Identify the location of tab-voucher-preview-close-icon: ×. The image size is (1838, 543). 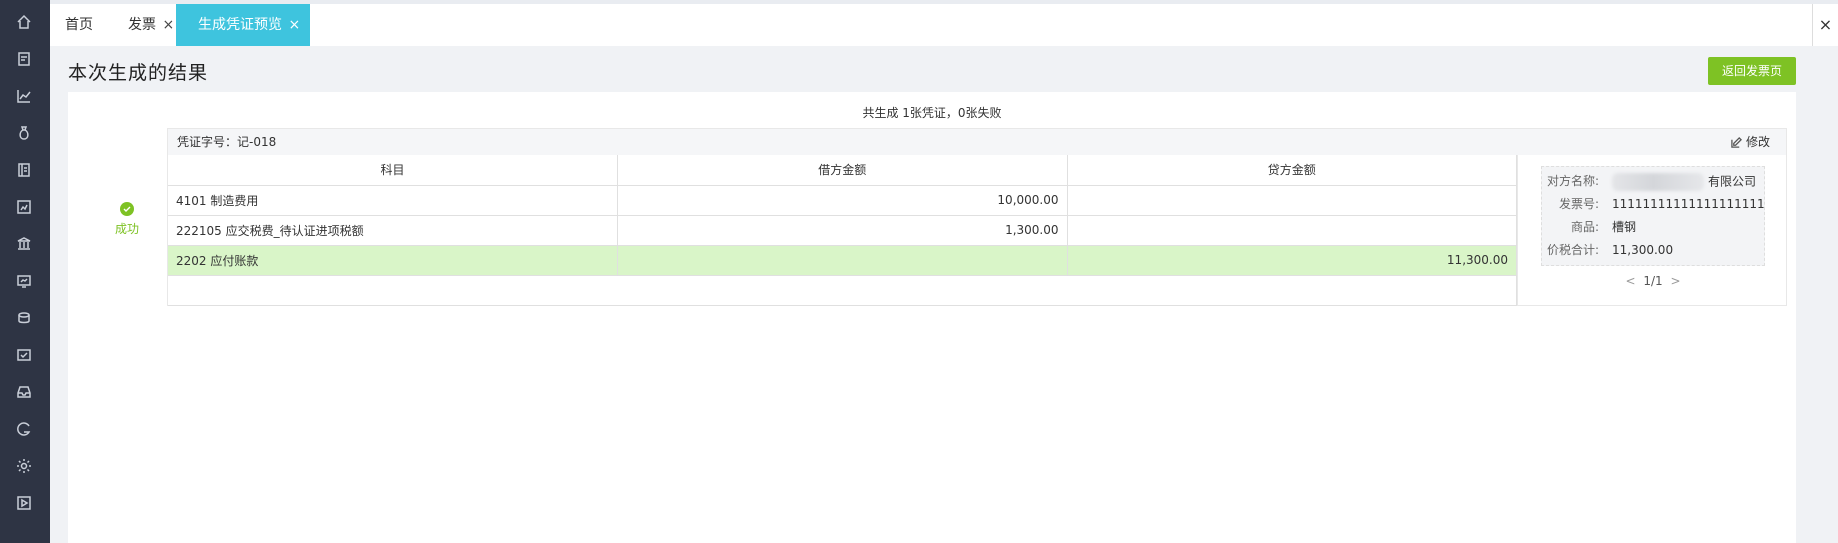
(294, 25).